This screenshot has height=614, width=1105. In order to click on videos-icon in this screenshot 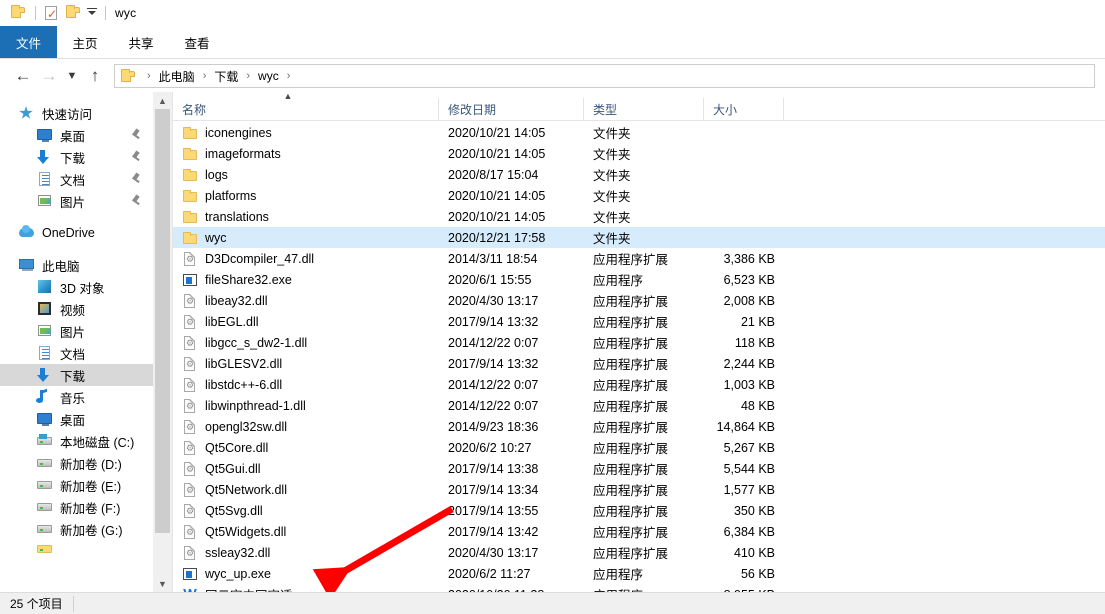, I will do `click(45, 309)`.